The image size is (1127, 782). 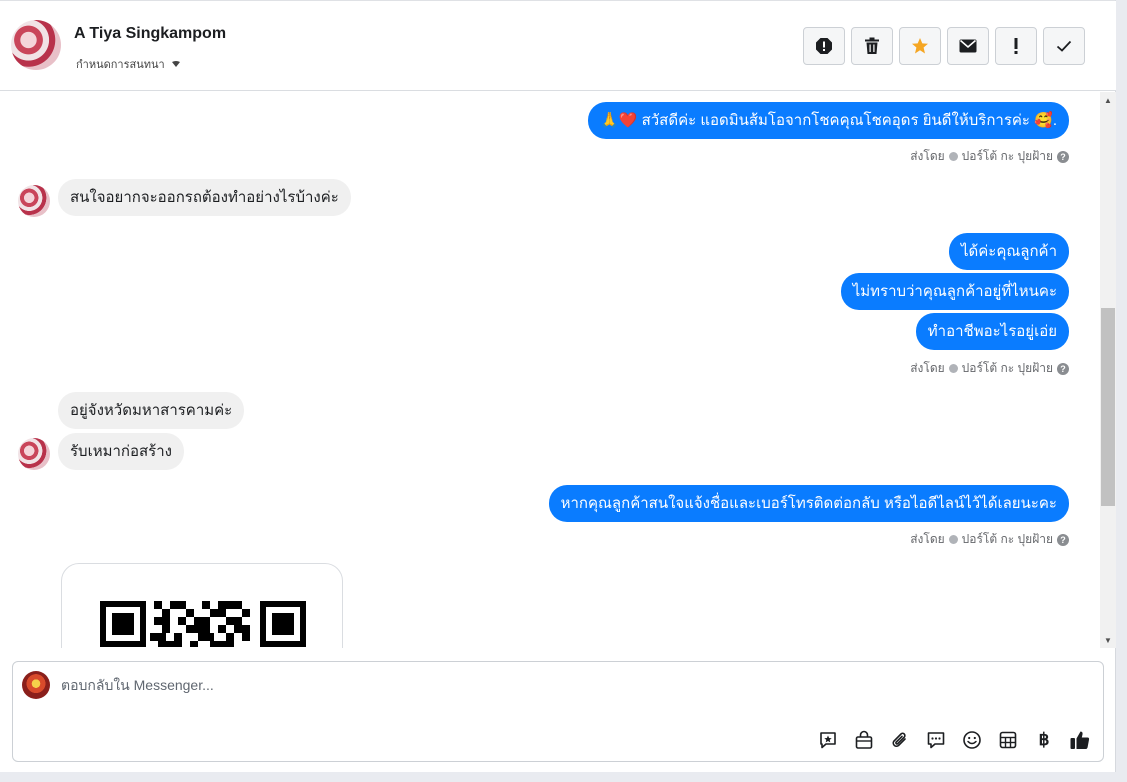 I want to click on star-icon, so click(x=920, y=46).